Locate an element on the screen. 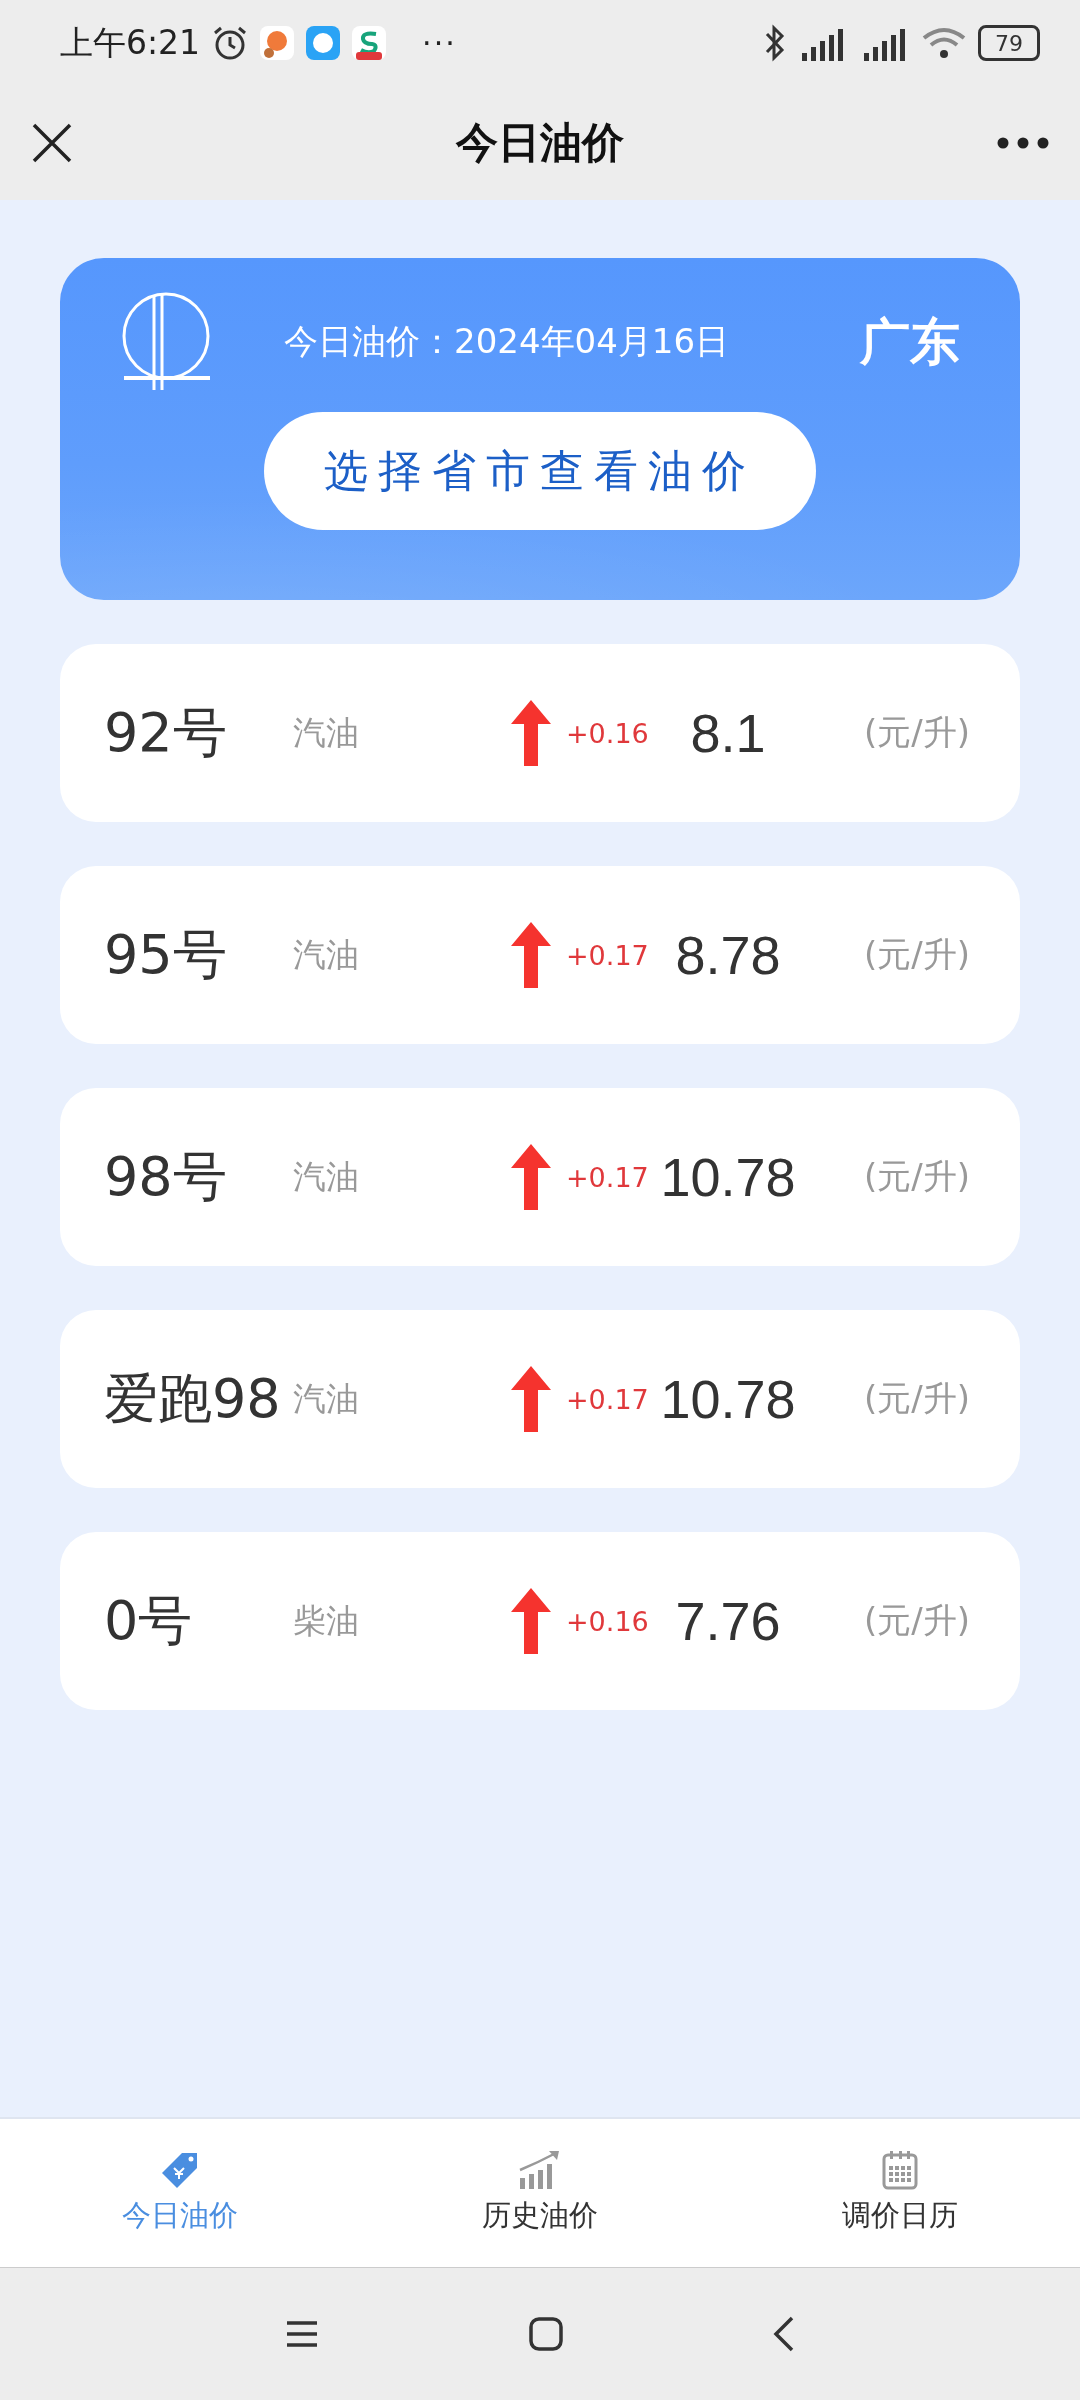 The image size is (1080, 2400). fuel-grade: 92号 is located at coordinates (166, 732).